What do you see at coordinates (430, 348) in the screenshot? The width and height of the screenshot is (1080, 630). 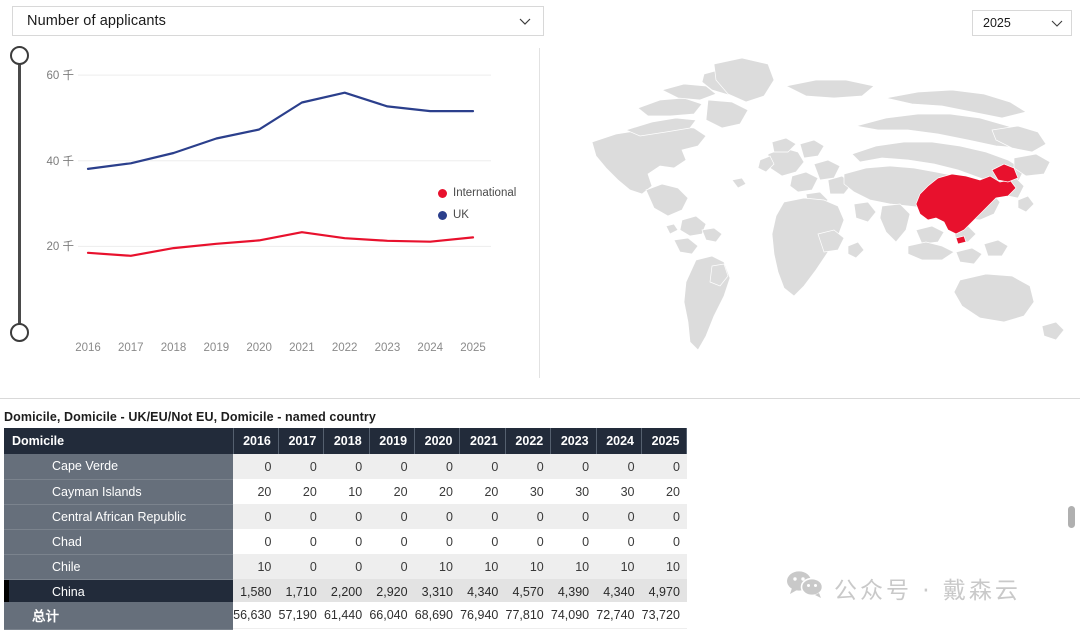 I see `x-axis-tick-label: 2024` at bounding box center [430, 348].